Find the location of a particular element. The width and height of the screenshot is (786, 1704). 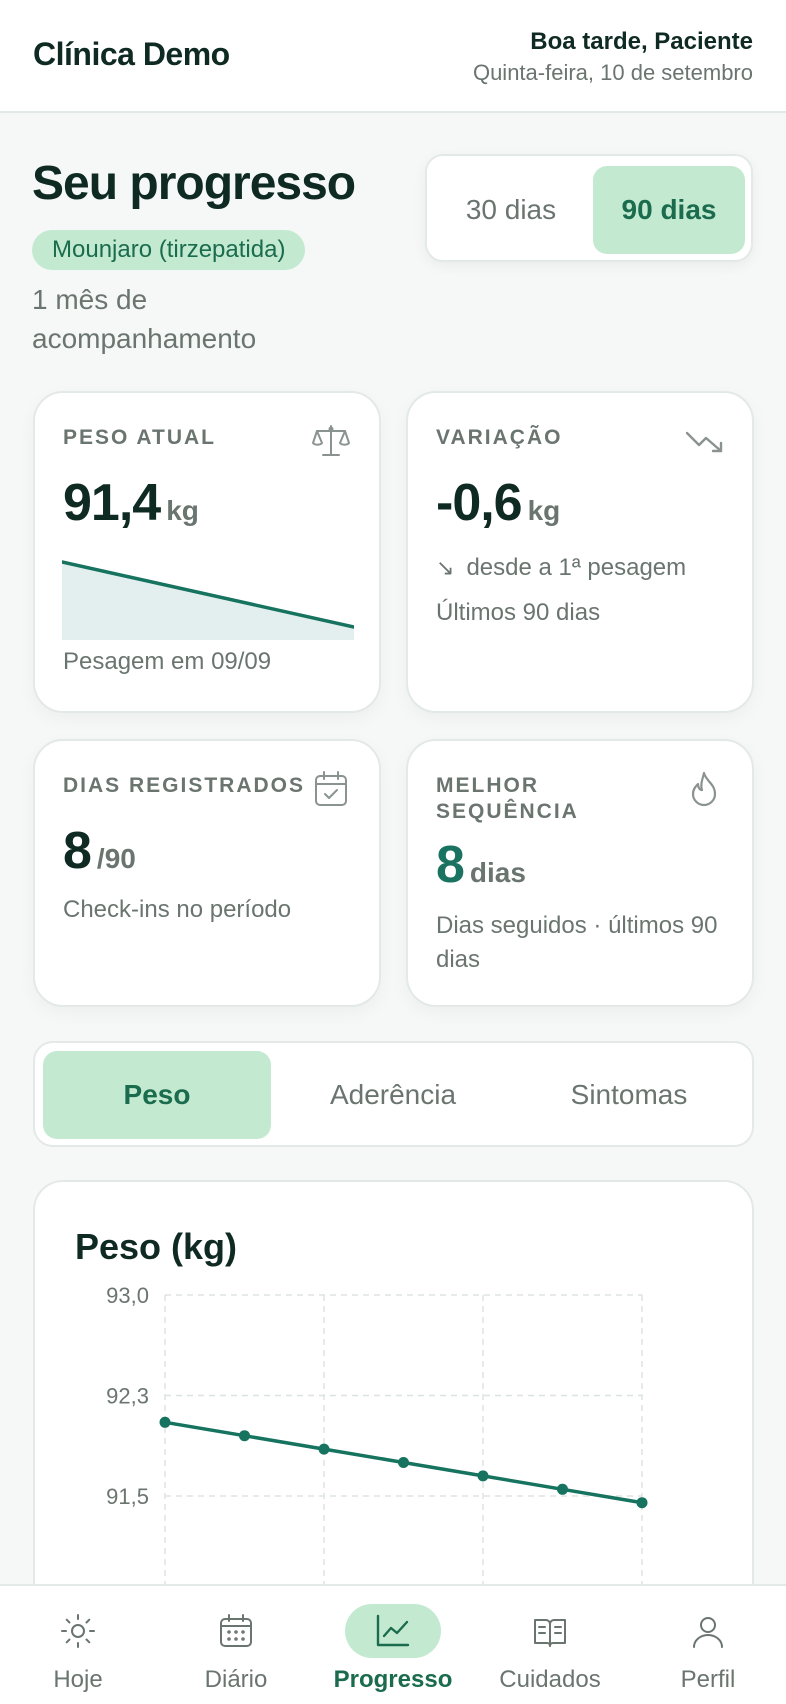

checkins-note: Check-ins no período is located at coordinates (177, 909).